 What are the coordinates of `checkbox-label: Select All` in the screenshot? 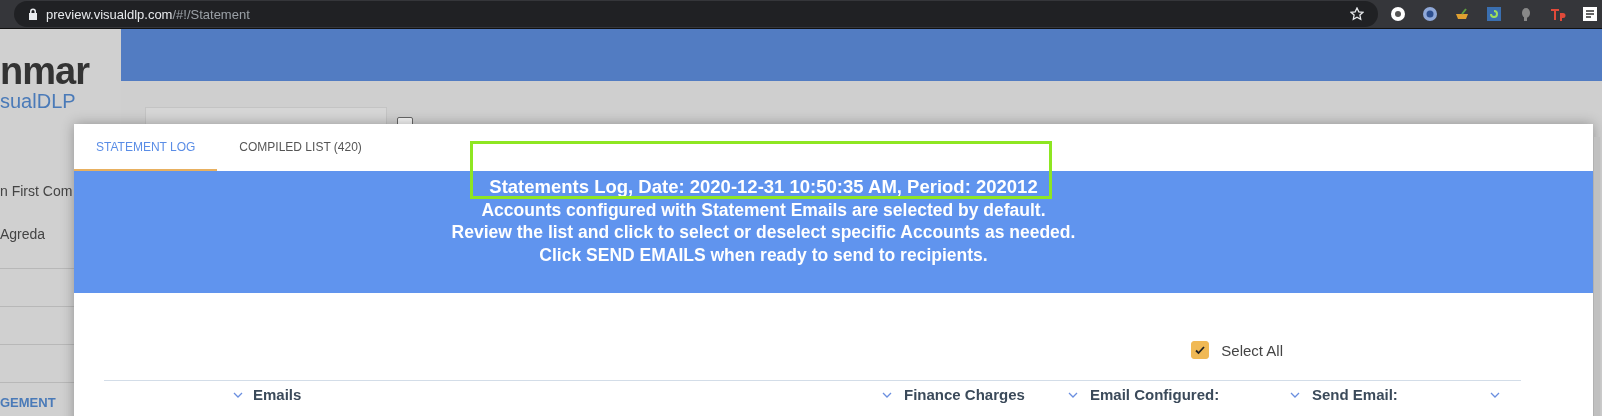 It's located at (1252, 350).